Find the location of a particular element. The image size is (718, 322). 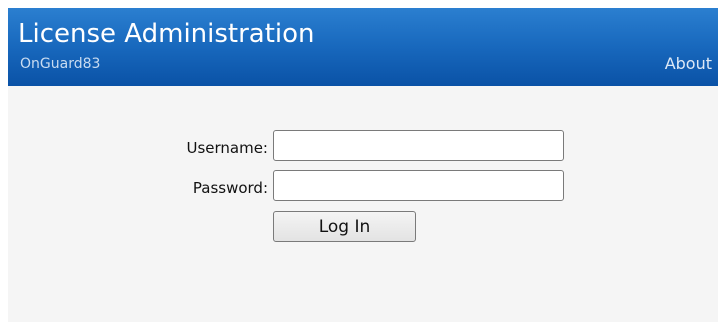

password-input is located at coordinates (418, 185).